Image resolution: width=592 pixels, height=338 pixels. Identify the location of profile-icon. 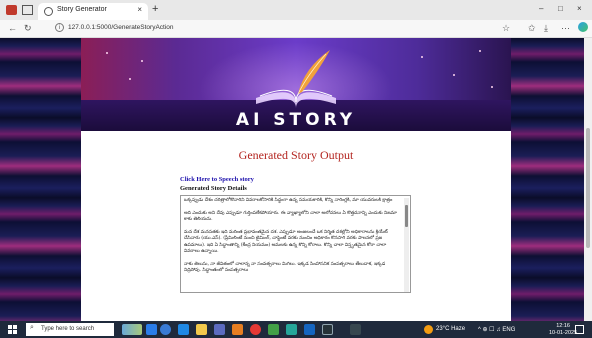
(11, 10).